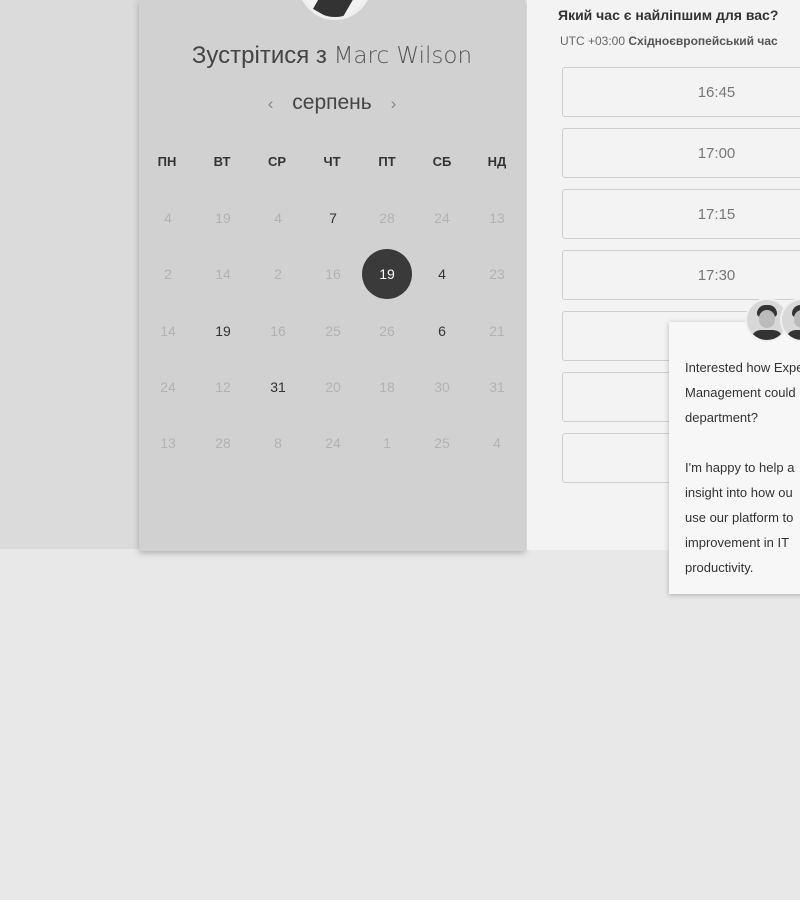 The height and width of the screenshot is (900, 800). I want to click on calendar-day: 18, so click(387, 387).